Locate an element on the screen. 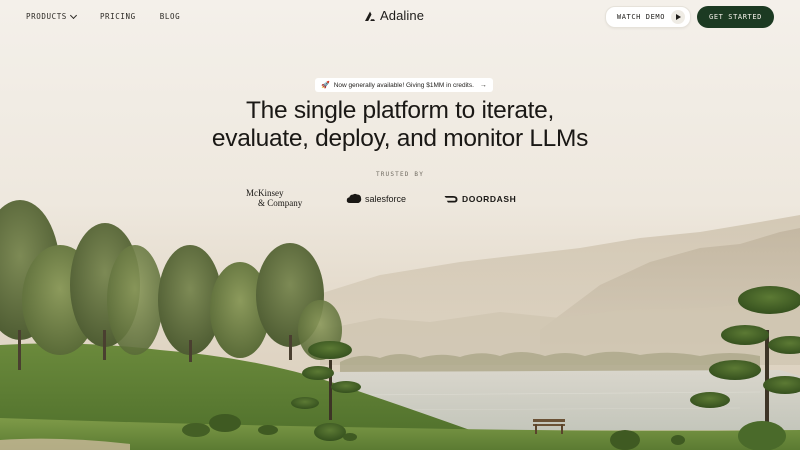 This screenshot has width=800, height=450. customer-logos: McKinsey & Company salesforce DOORDASH is located at coordinates (400, 200).